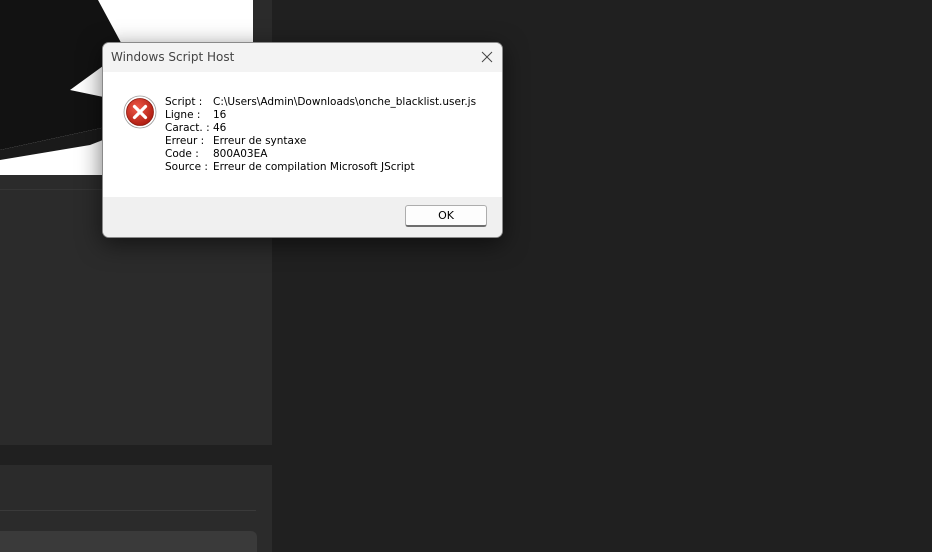 The height and width of the screenshot is (552, 932). I want to click on detail-label: Caract. :, so click(187, 128).